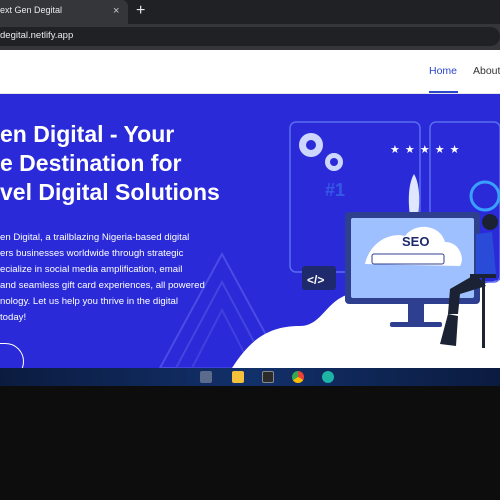  I want to click on address-bar, so click(250, 37).